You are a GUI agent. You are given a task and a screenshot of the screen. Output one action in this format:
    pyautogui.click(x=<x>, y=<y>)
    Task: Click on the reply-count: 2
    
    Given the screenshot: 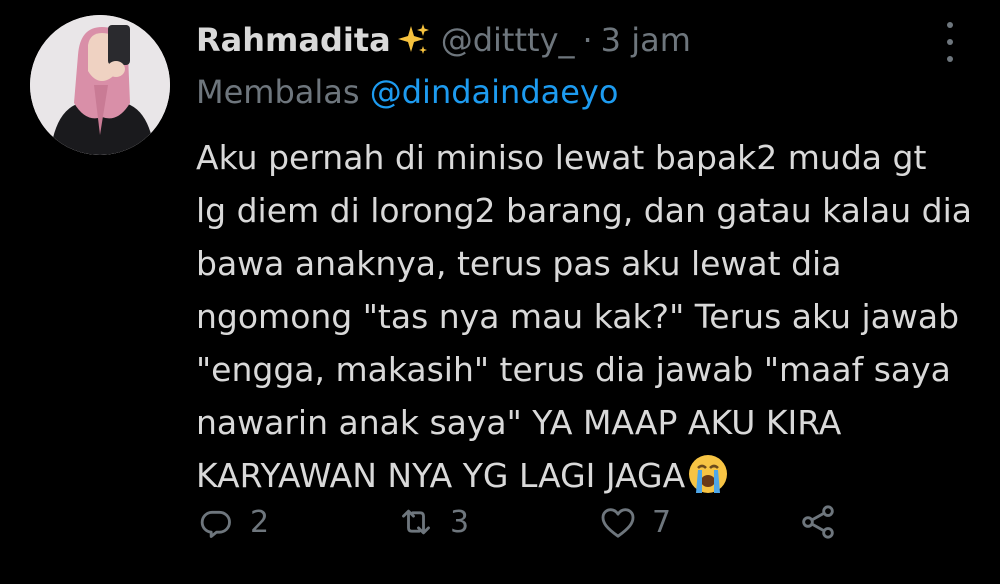 What is the action you would take?
    pyautogui.click(x=260, y=522)
    